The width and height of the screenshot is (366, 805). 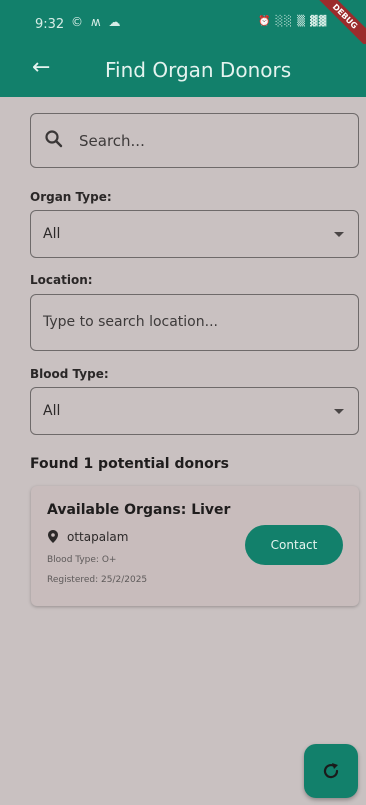 What do you see at coordinates (69, 374) in the screenshot?
I see `blood-type-label: Blood Type:` at bounding box center [69, 374].